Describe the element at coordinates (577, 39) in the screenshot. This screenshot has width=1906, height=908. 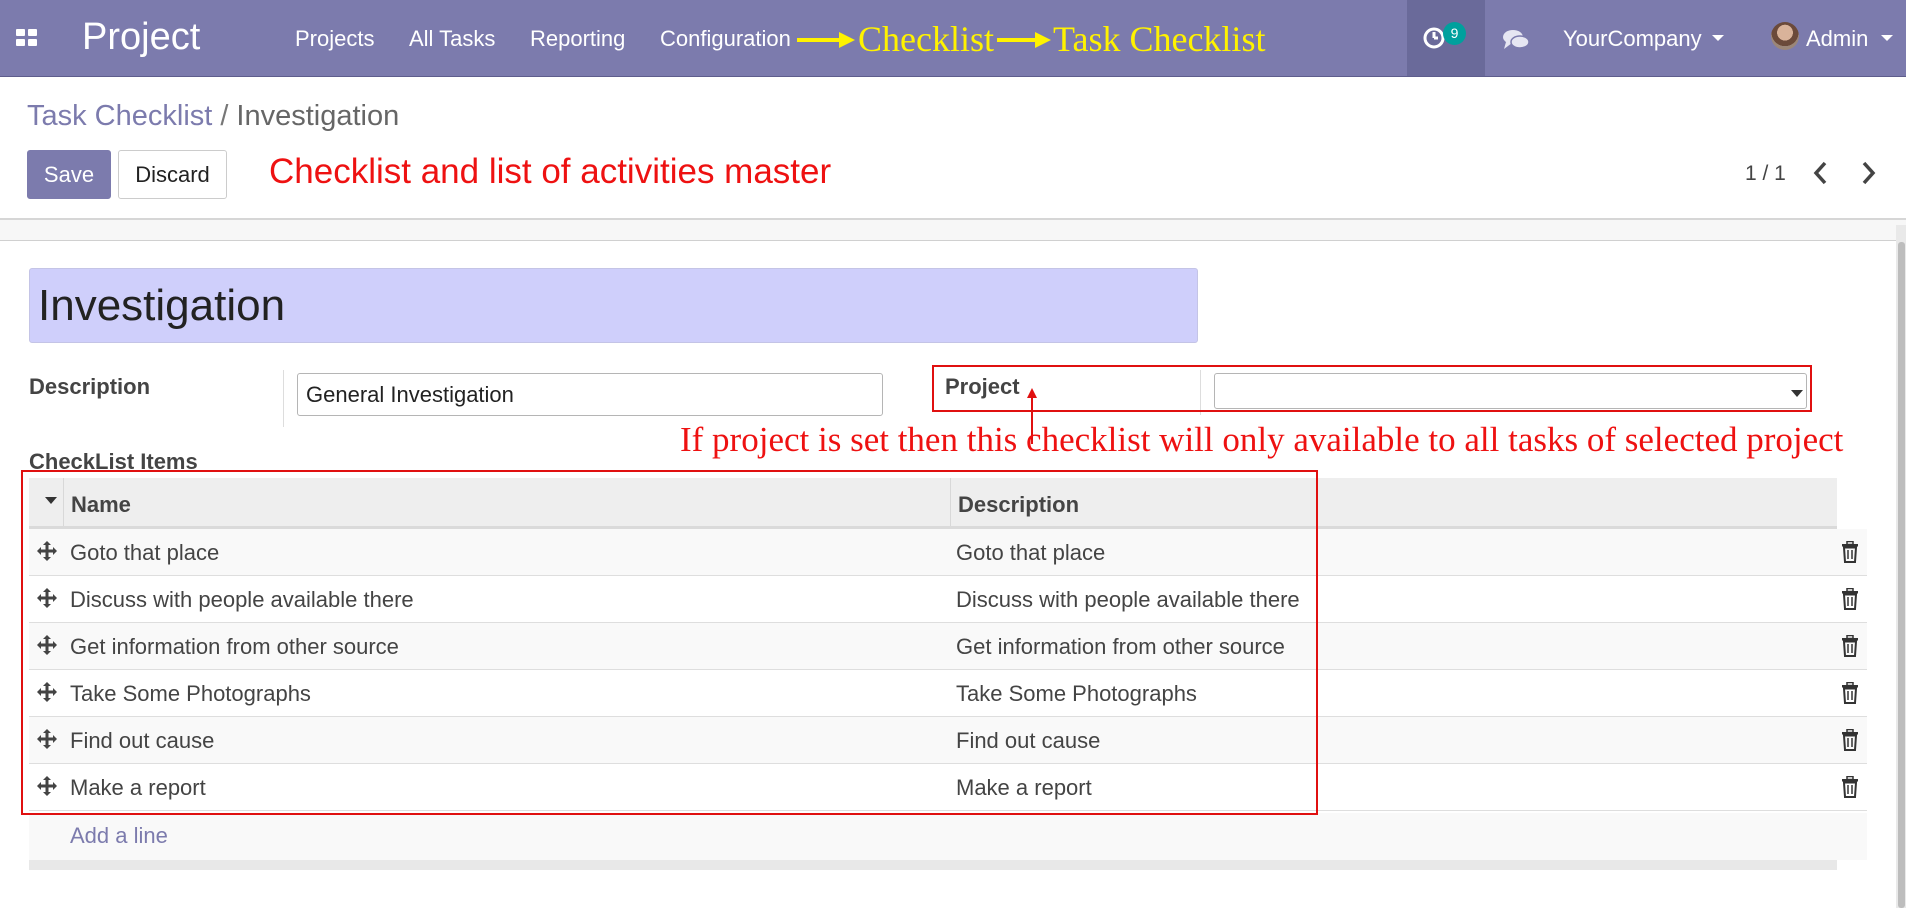
I see `menu-reporting: Reporting` at that location.